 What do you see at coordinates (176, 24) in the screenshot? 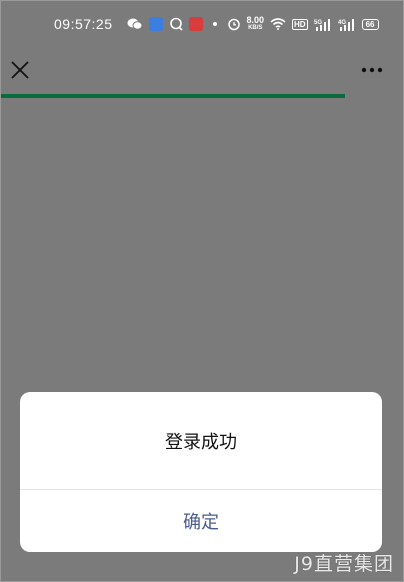
I see `chat-bubble-icon` at bounding box center [176, 24].